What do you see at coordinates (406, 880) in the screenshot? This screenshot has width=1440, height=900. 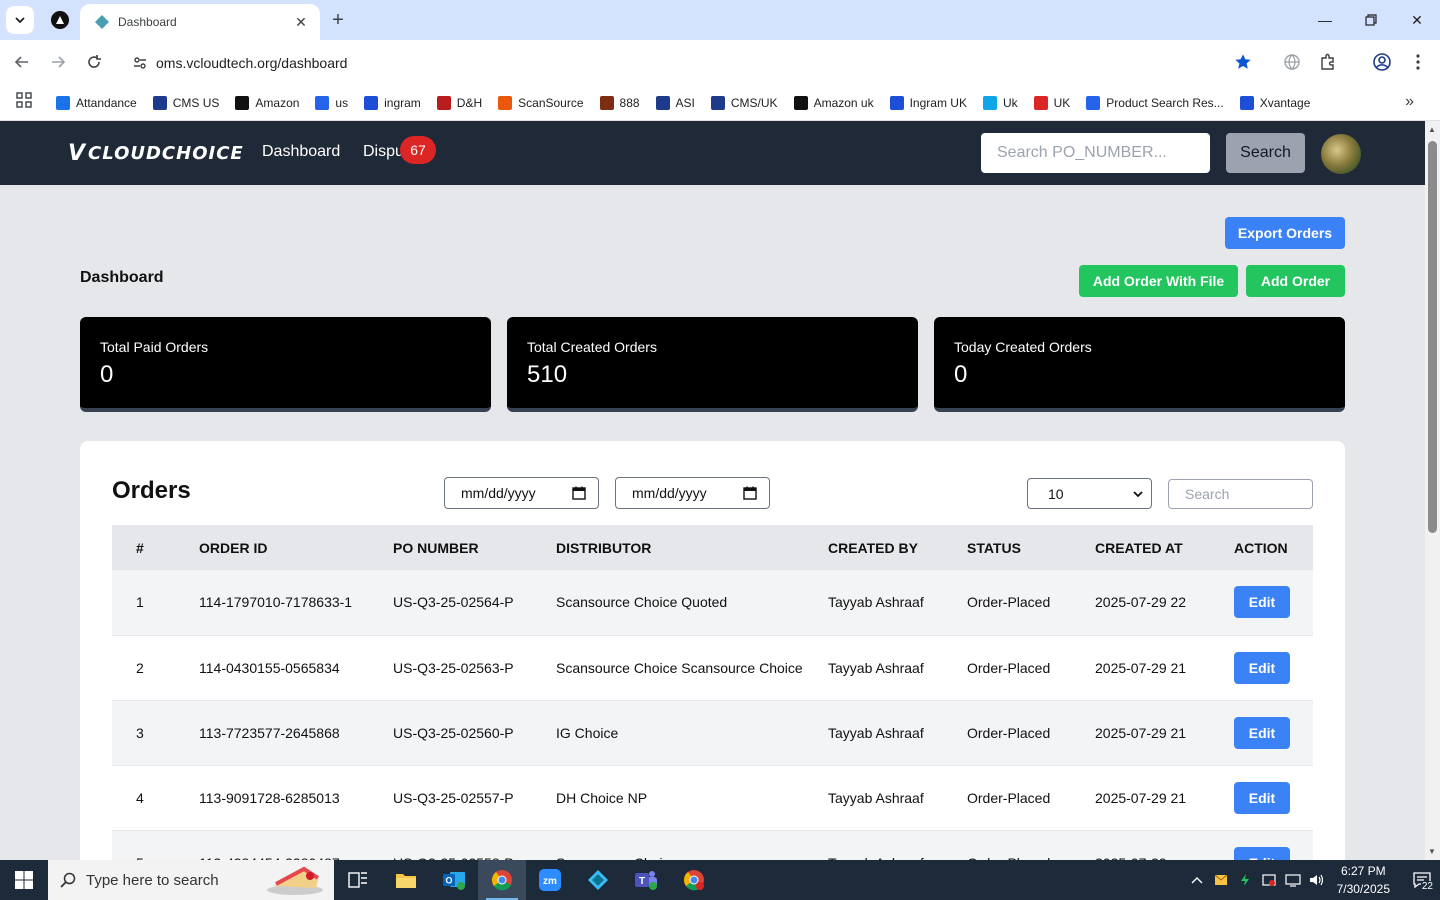 I see `file-explorer-icon` at bounding box center [406, 880].